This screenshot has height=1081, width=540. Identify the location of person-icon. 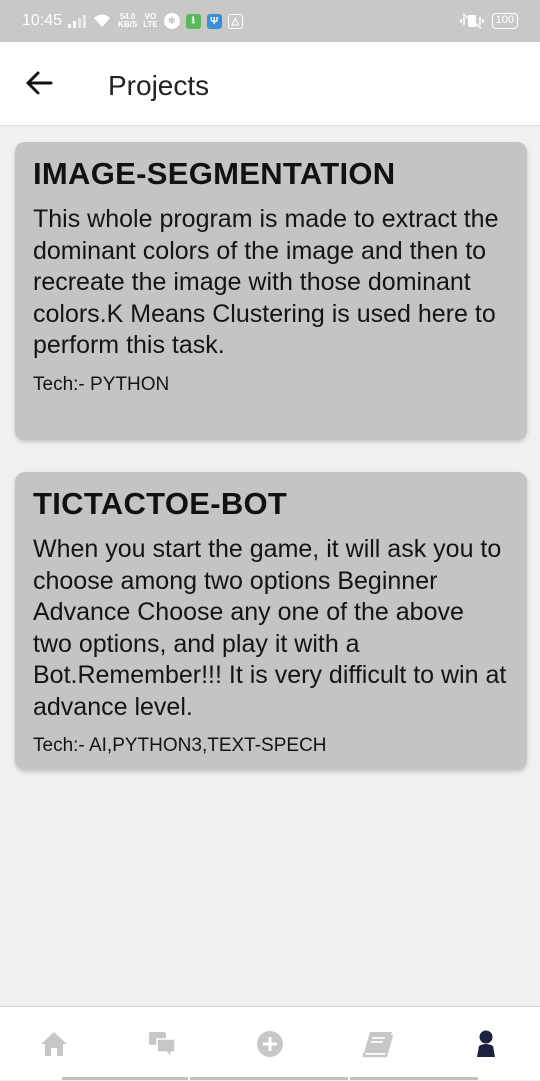
(486, 1043).